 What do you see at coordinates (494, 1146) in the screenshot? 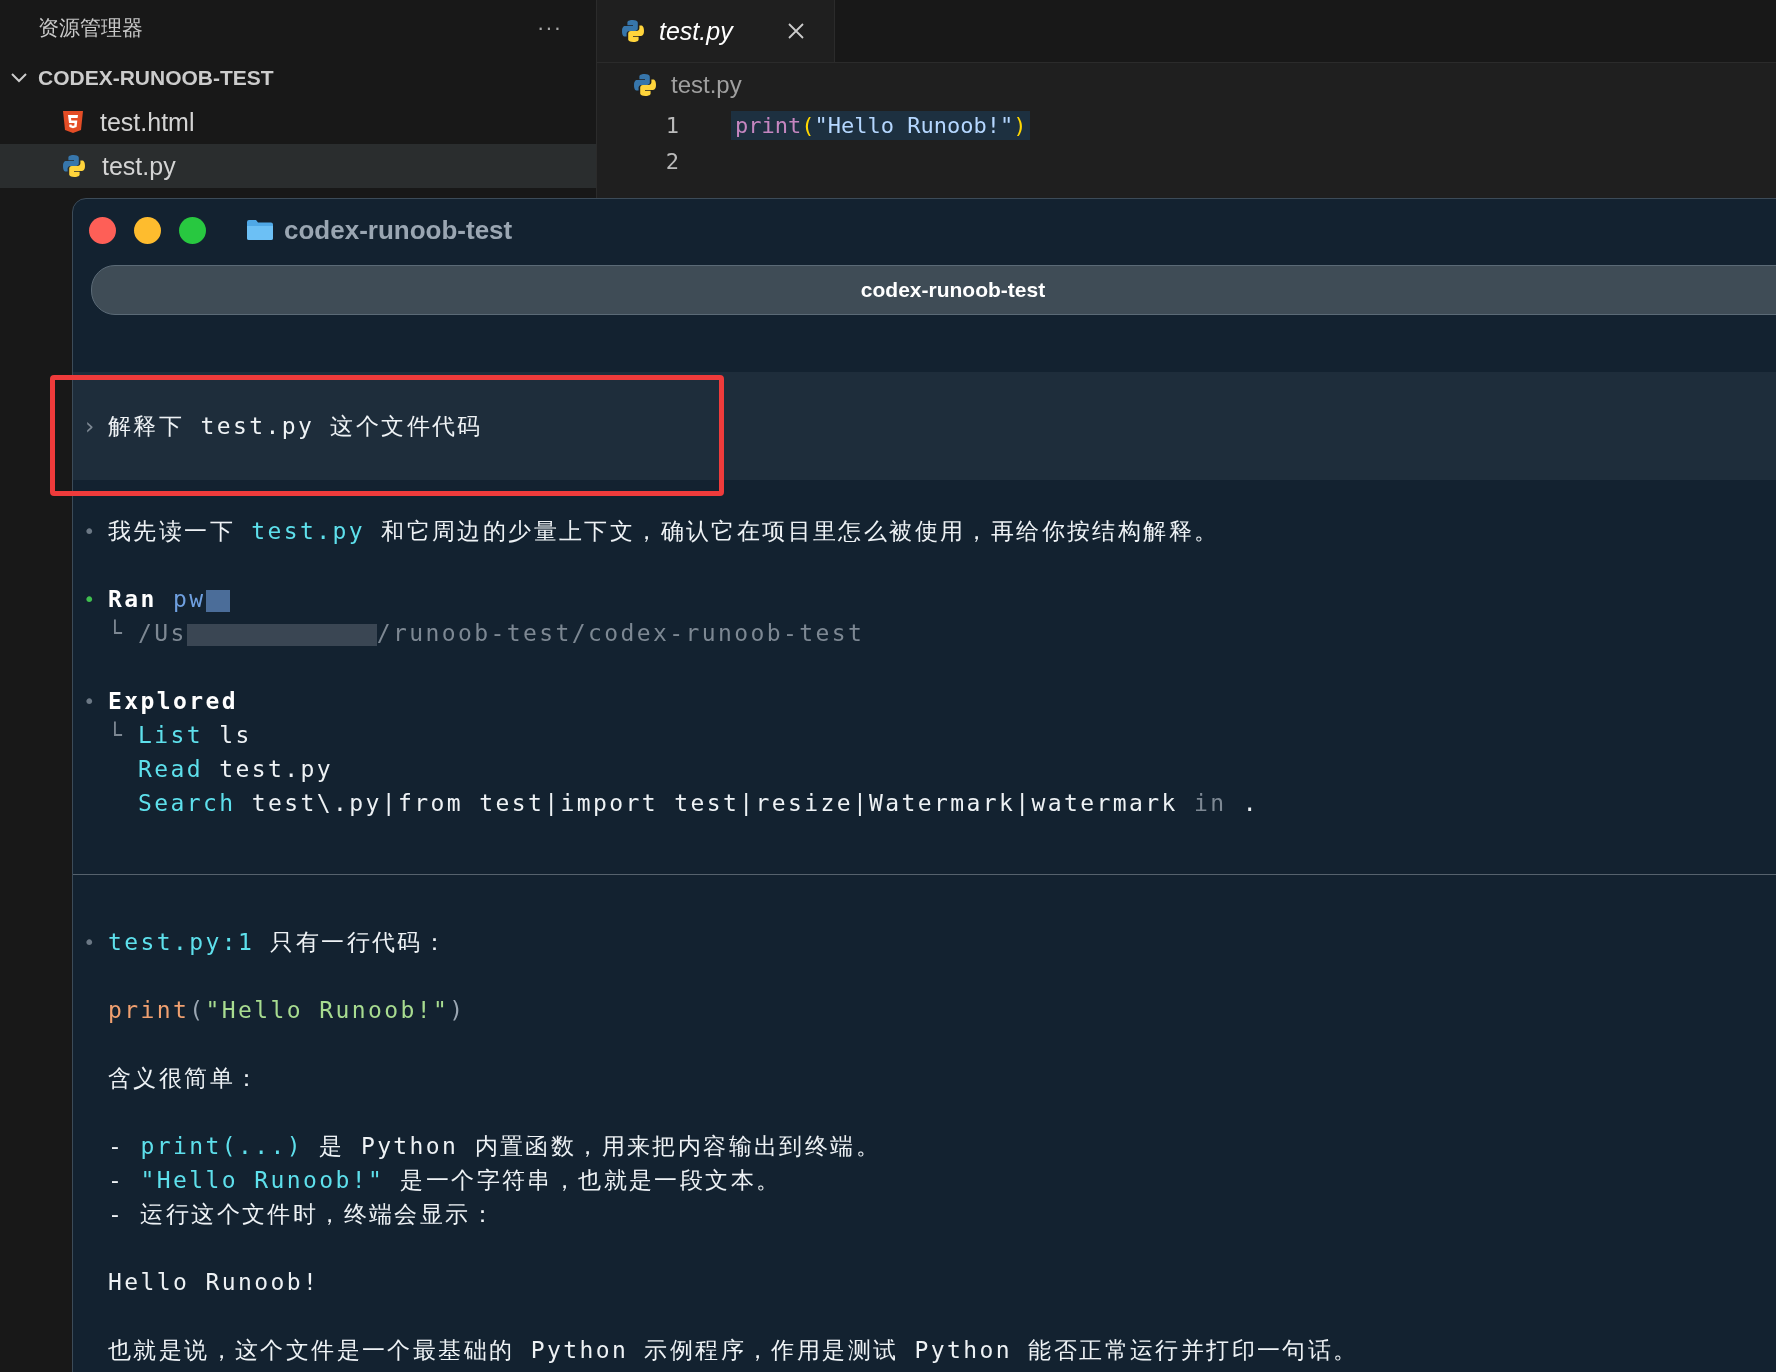
I see `output-line: - print(...) 是 Python 内置函数，用来把内容输出到终端。` at bounding box center [494, 1146].